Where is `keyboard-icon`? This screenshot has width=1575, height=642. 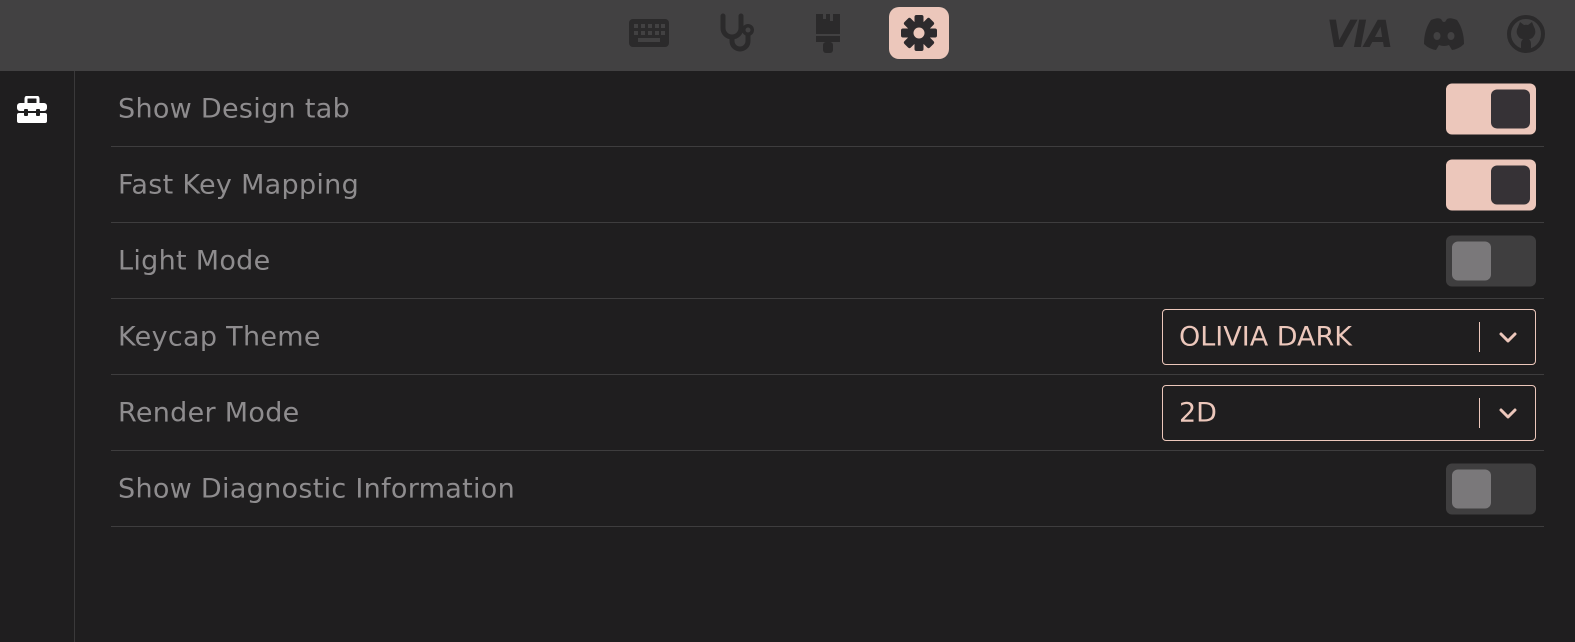
keyboard-icon is located at coordinates (649, 33).